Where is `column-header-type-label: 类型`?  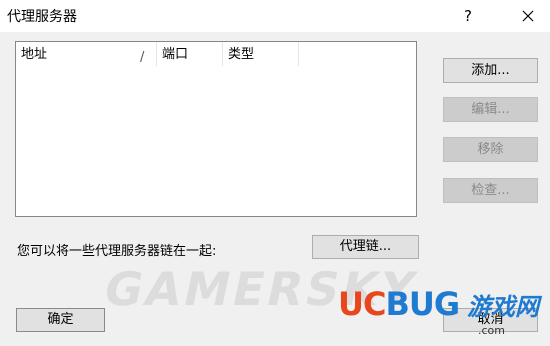 column-header-type-label: 类型 is located at coordinates (241, 54).